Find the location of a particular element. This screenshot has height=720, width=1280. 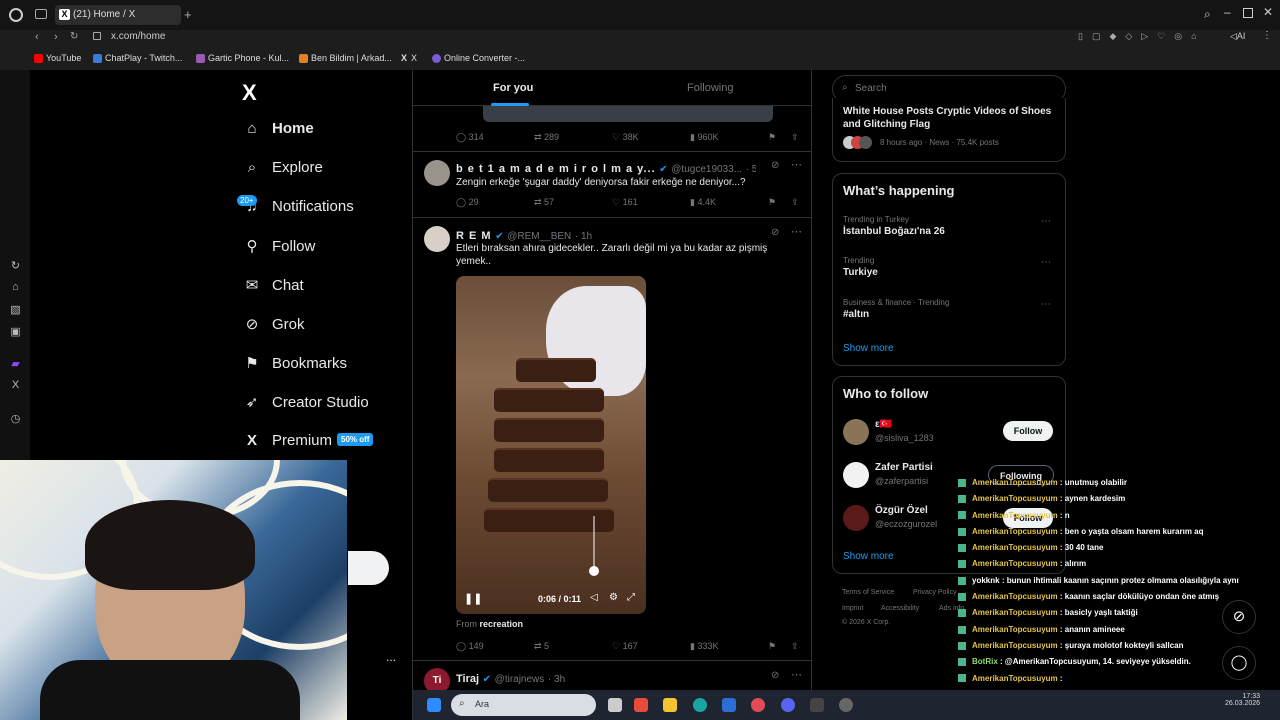

nav-creator-studio: ➶ Creator Studio is located at coordinates (305, 405).